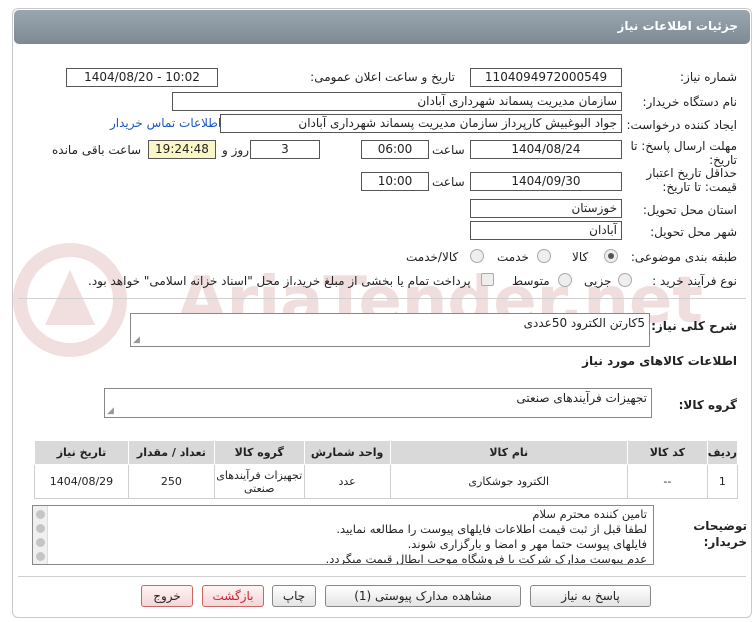 This screenshot has width=755, height=622. What do you see at coordinates (347, 481) in the screenshot?
I see `cell-unit: عدد` at bounding box center [347, 481].